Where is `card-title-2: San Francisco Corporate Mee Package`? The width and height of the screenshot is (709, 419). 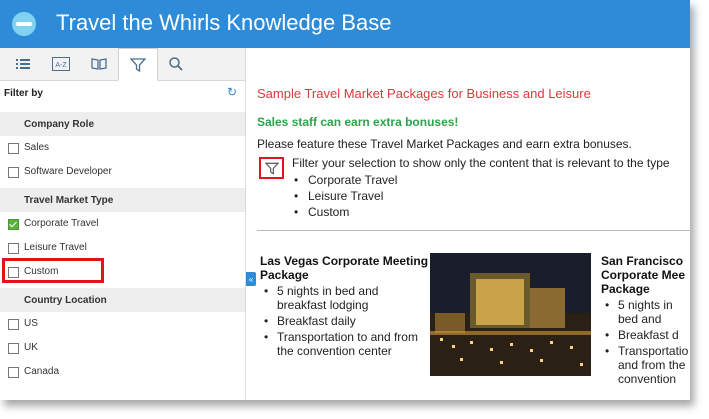 card-title-2: San Francisco Corporate Mee Package is located at coordinates (645, 275).